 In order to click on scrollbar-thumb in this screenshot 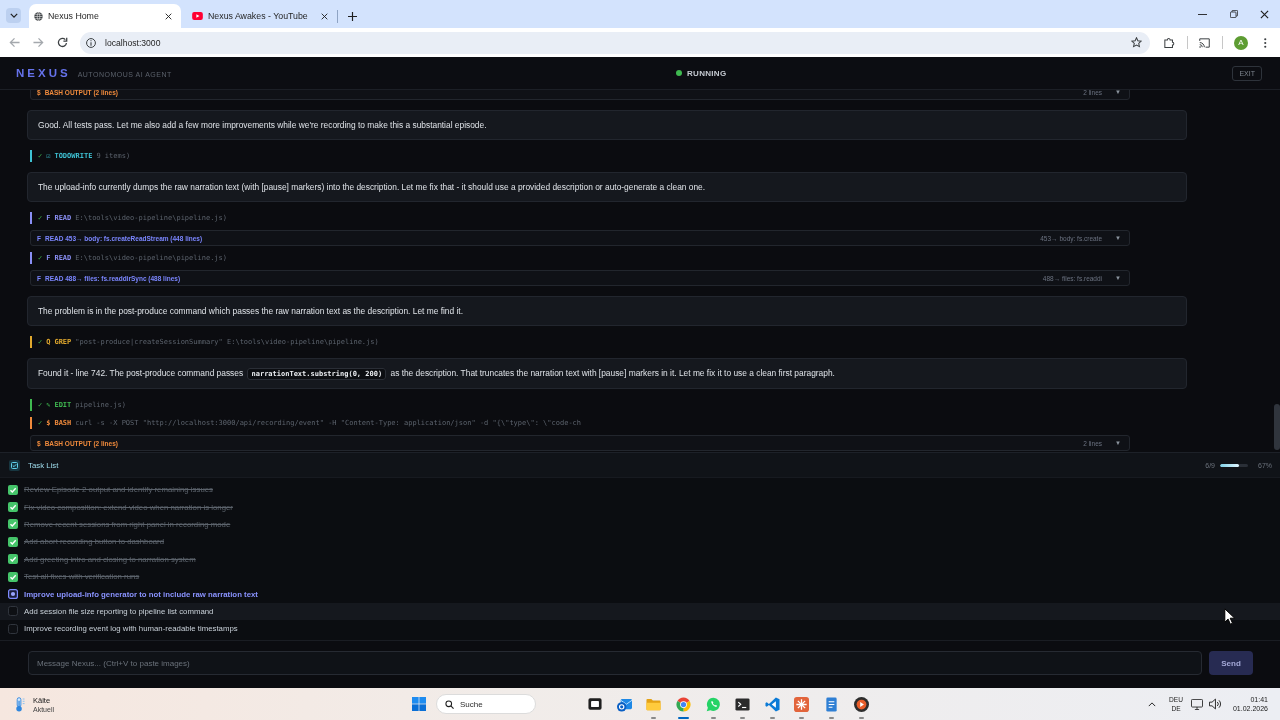, I will do `click(1277, 427)`.